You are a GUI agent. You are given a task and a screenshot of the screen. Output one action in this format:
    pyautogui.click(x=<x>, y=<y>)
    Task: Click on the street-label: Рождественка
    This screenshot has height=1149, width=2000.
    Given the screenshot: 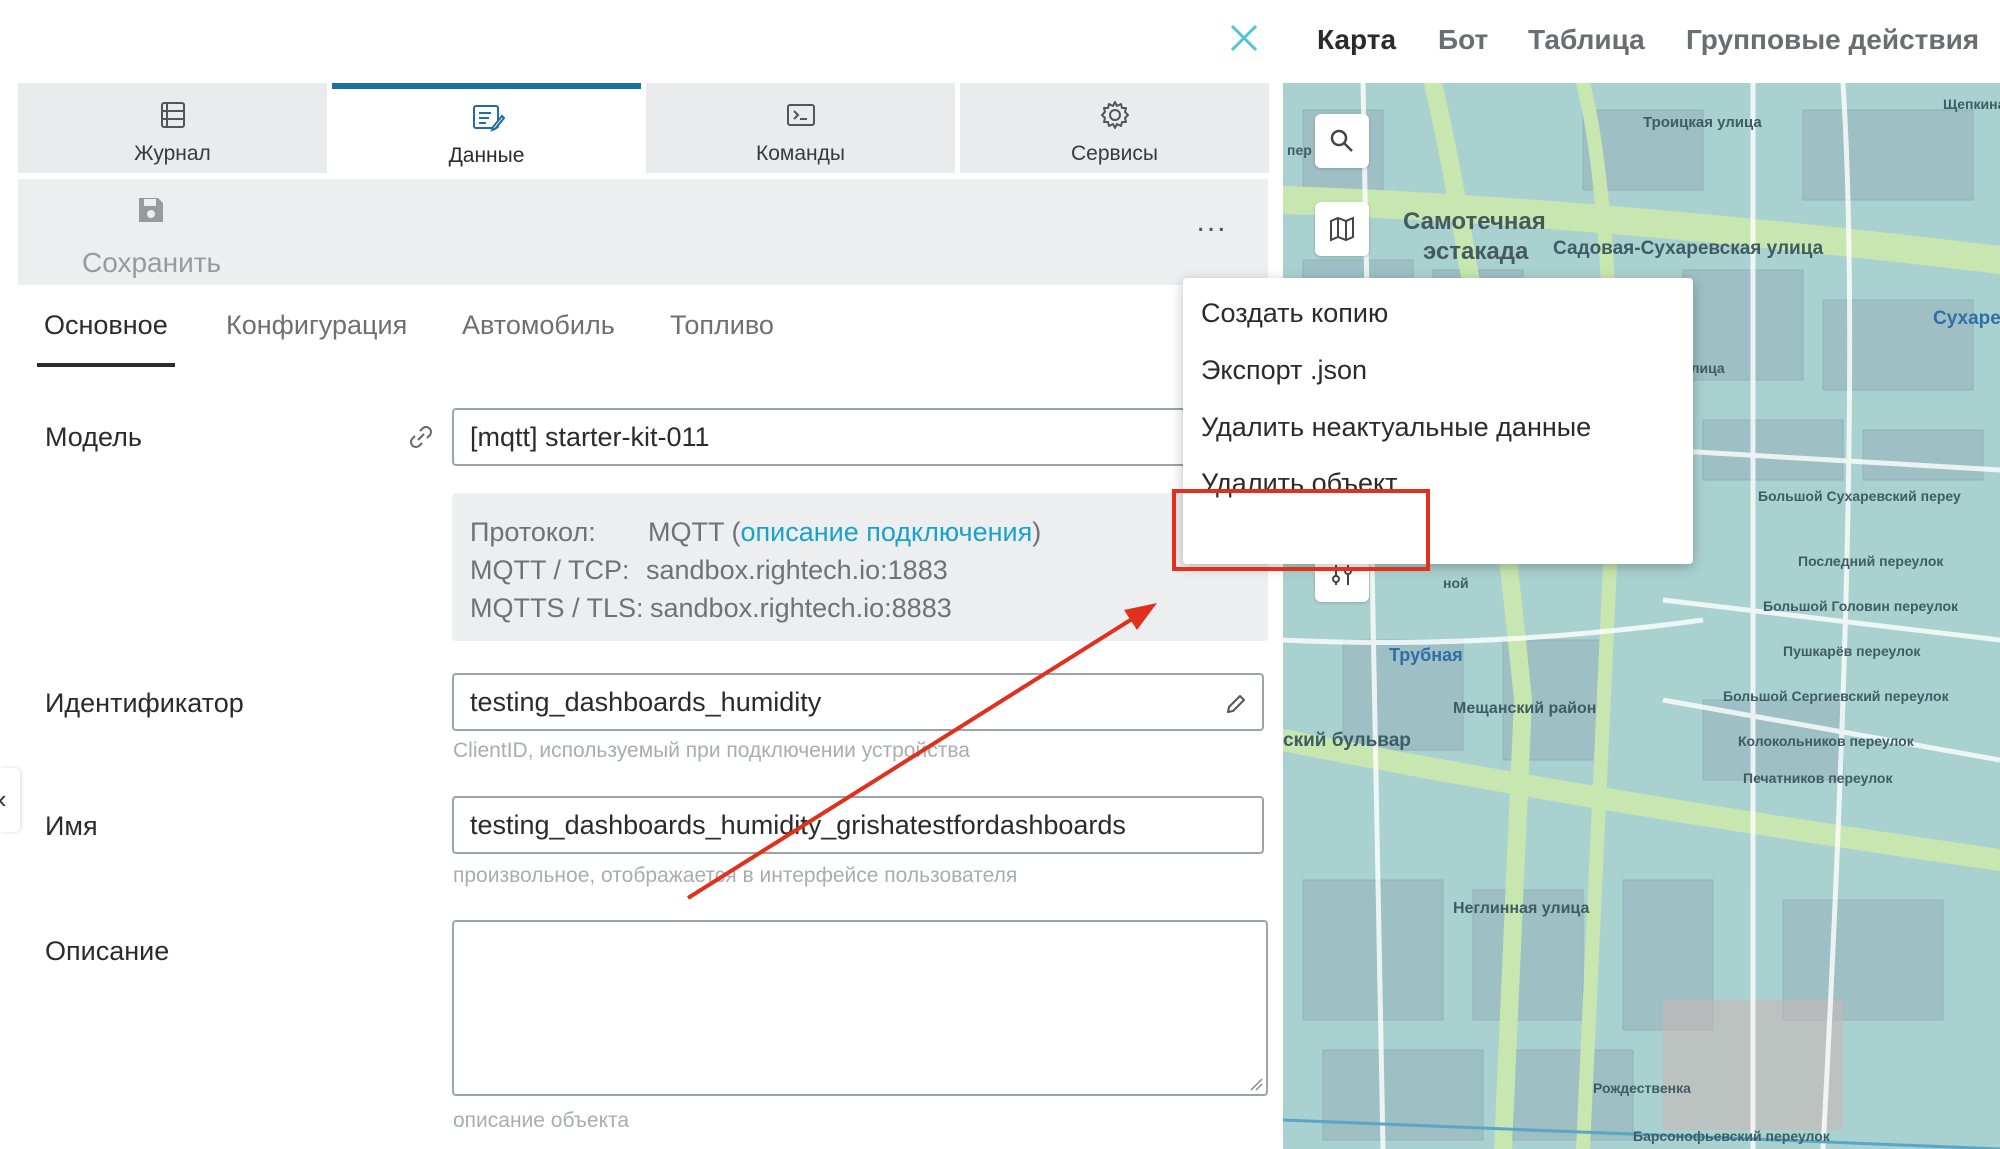 What is the action you would take?
    pyautogui.click(x=1642, y=1088)
    